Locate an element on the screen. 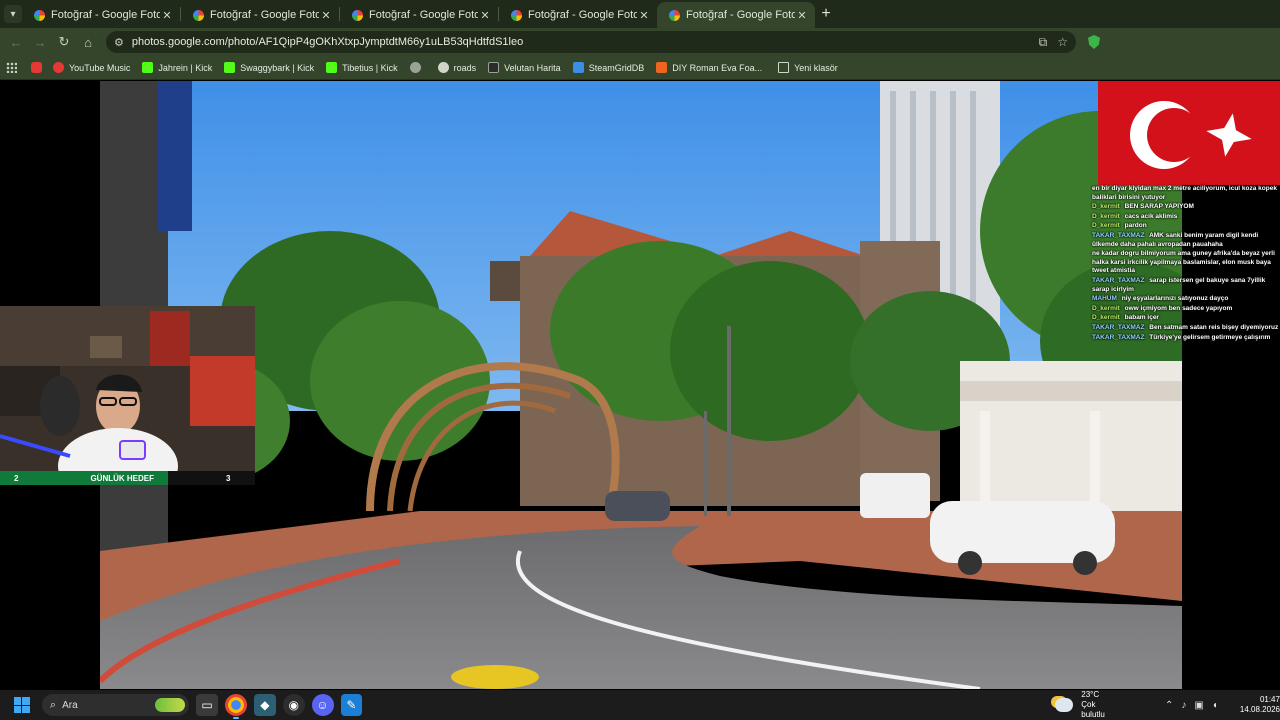 This screenshot has width=1280, height=720. globe-icon is located at coordinates (415, 67).